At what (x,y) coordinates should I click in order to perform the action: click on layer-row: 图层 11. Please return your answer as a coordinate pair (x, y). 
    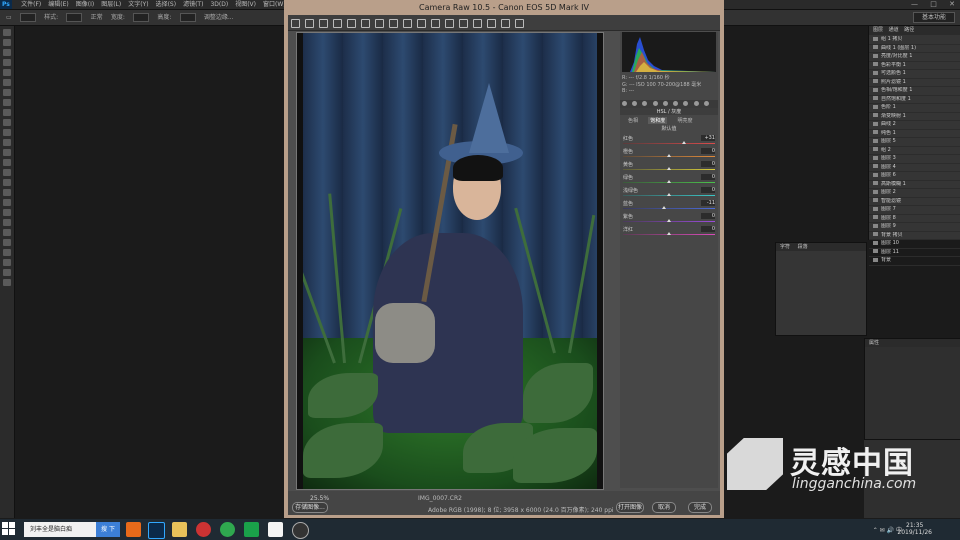
    Looking at the image, I should click on (914, 253).